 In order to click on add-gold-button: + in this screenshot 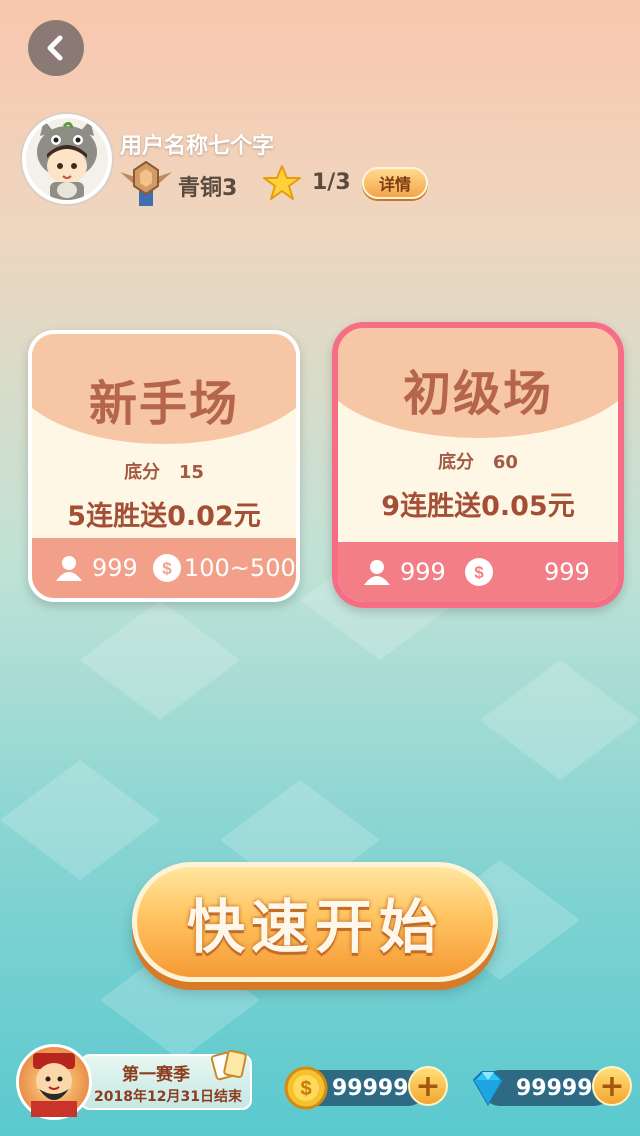, I will do `click(428, 1086)`.